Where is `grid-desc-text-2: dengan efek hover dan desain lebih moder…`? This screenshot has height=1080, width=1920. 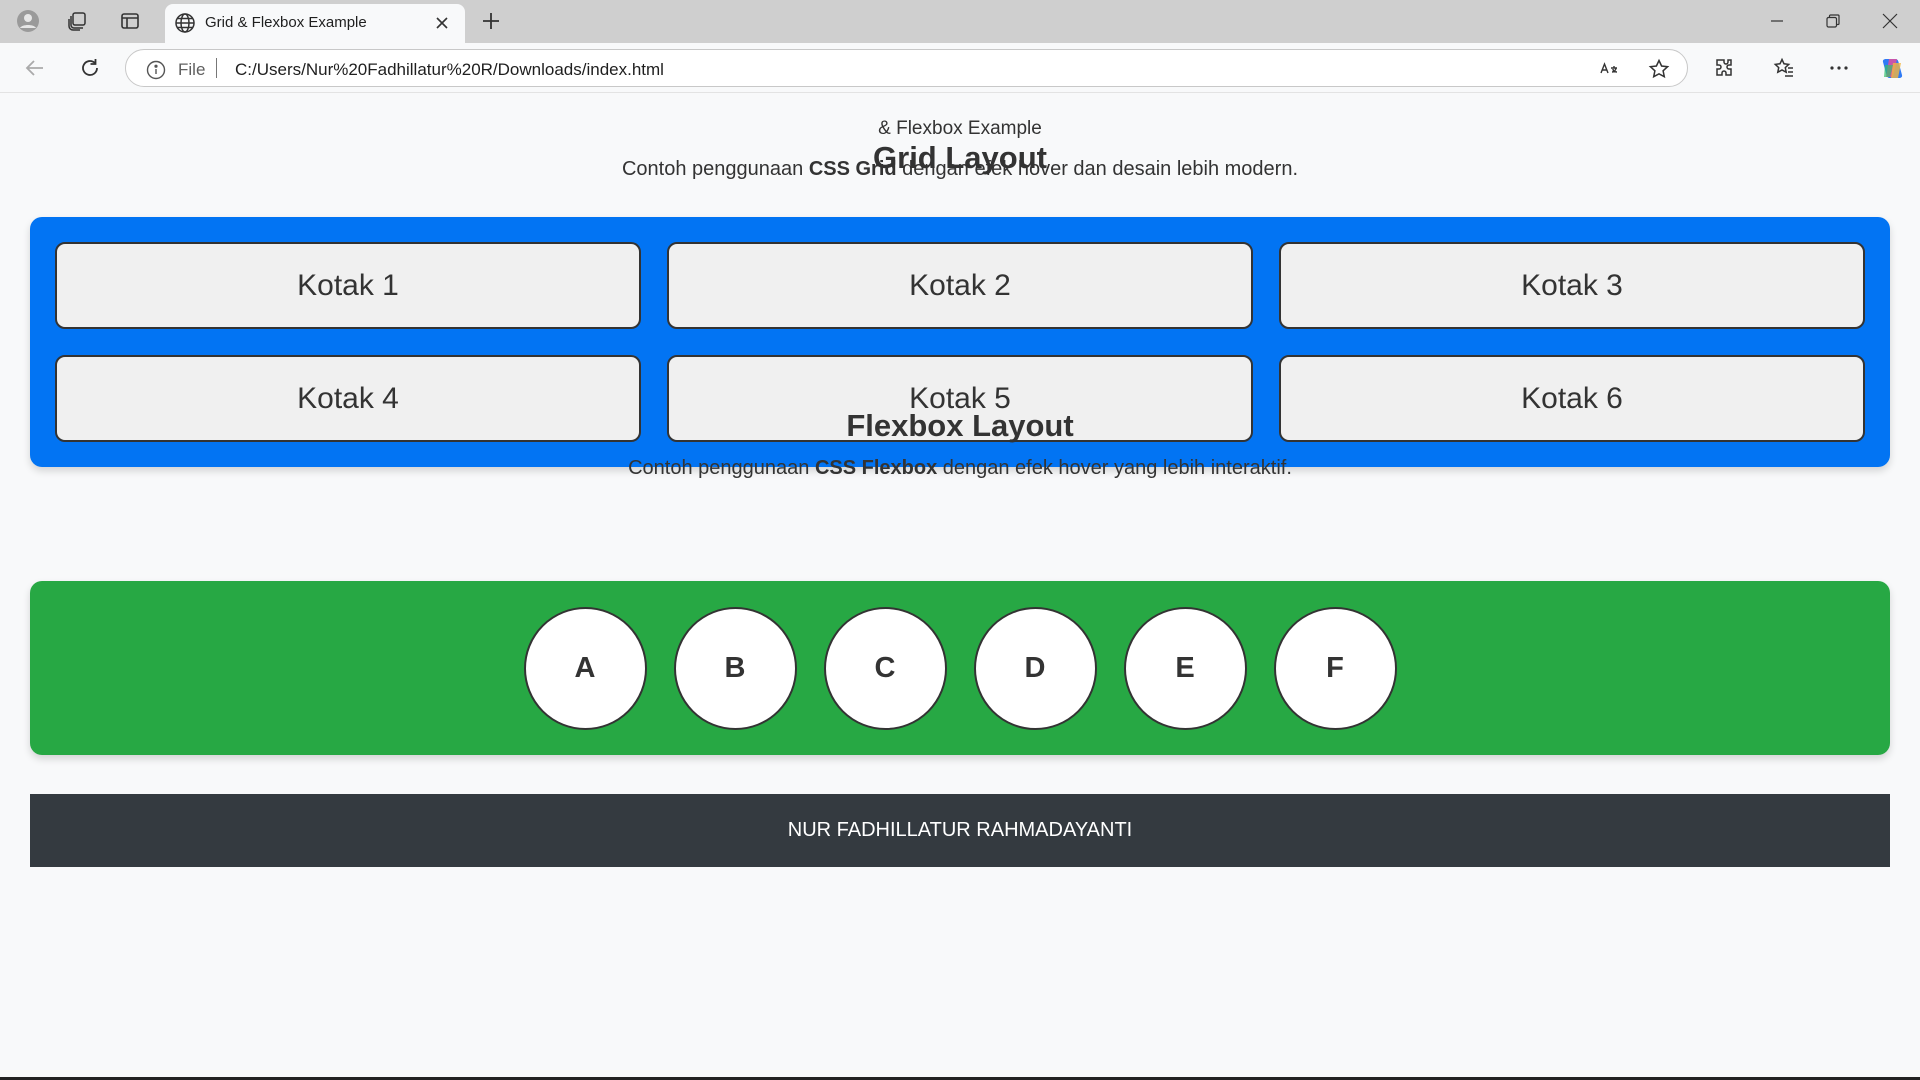 grid-desc-text-2: dengan efek hover dan desain lebih moder… is located at coordinates (1097, 169).